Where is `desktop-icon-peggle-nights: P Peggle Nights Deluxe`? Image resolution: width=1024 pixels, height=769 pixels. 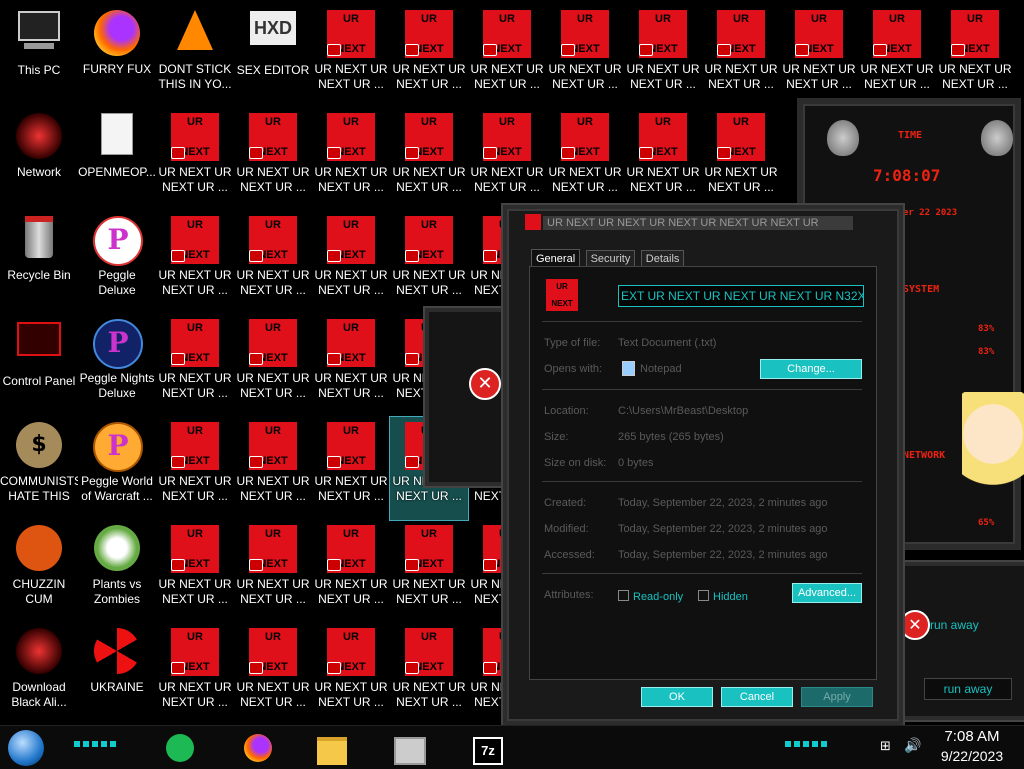
desktop-icon-peggle-nights: P Peggle Nights Deluxe is located at coordinates (117, 365).